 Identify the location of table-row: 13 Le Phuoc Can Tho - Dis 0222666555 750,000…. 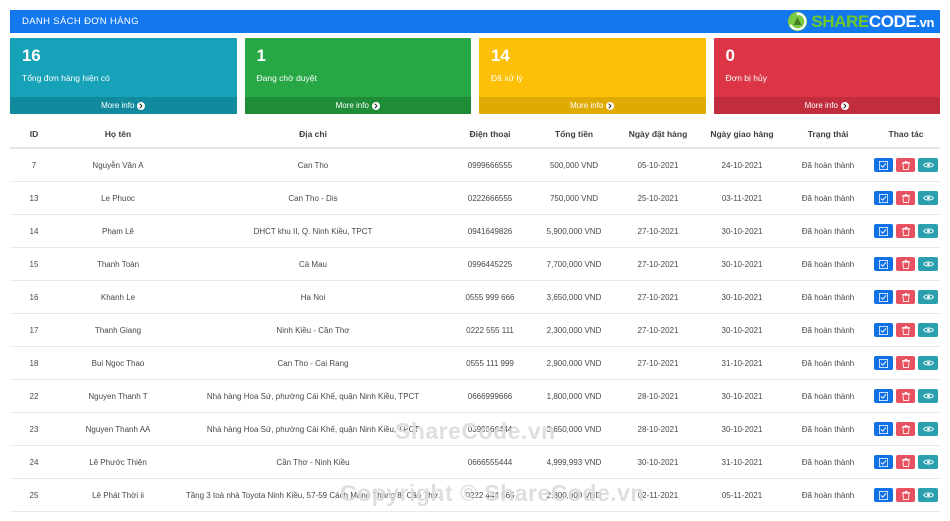
(475, 198).